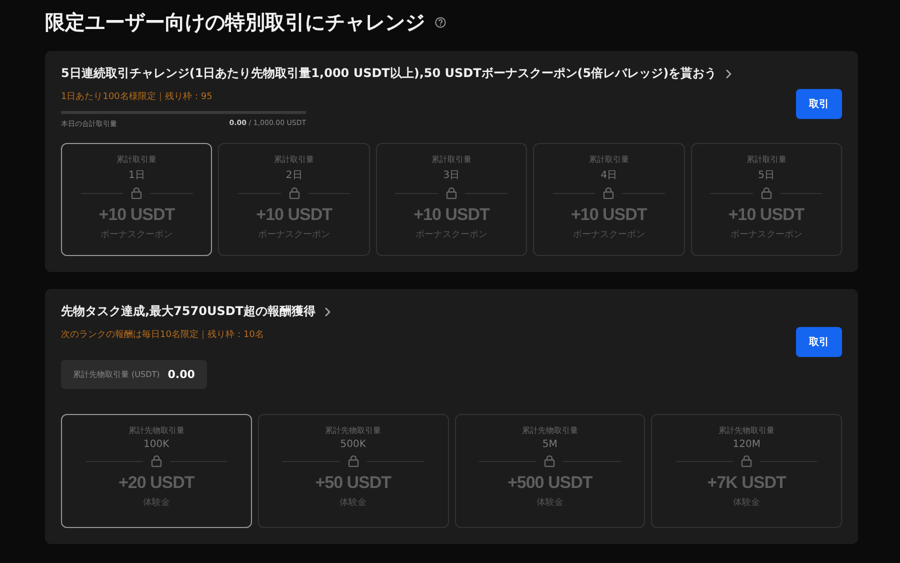 This screenshot has height=563, width=900. What do you see at coordinates (549, 483) in the screenshot?
I see `tier-reward: +500 USDT` at bounding box center [549, 483].